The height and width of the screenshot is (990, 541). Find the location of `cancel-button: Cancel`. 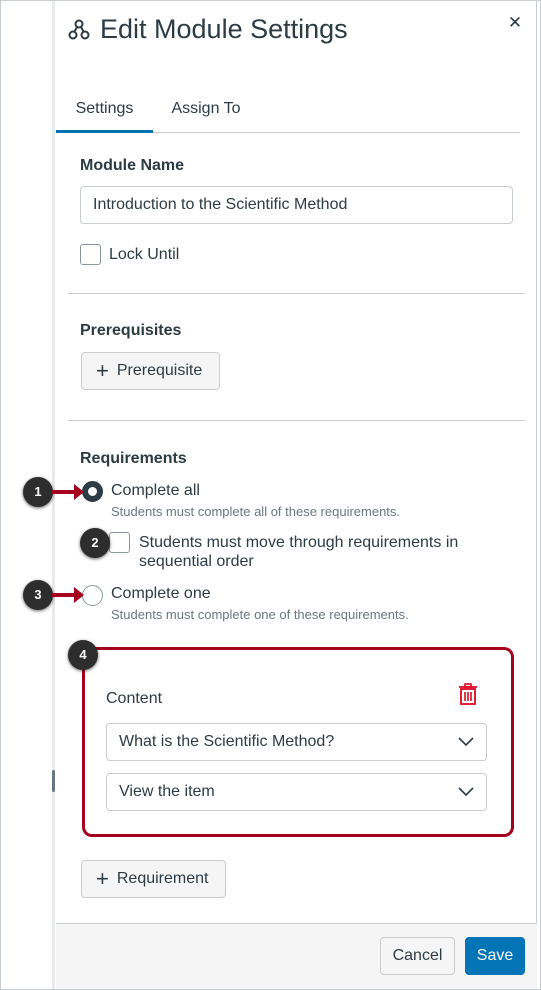

cancel-button: Cancel is located at coordinates (417, 956).